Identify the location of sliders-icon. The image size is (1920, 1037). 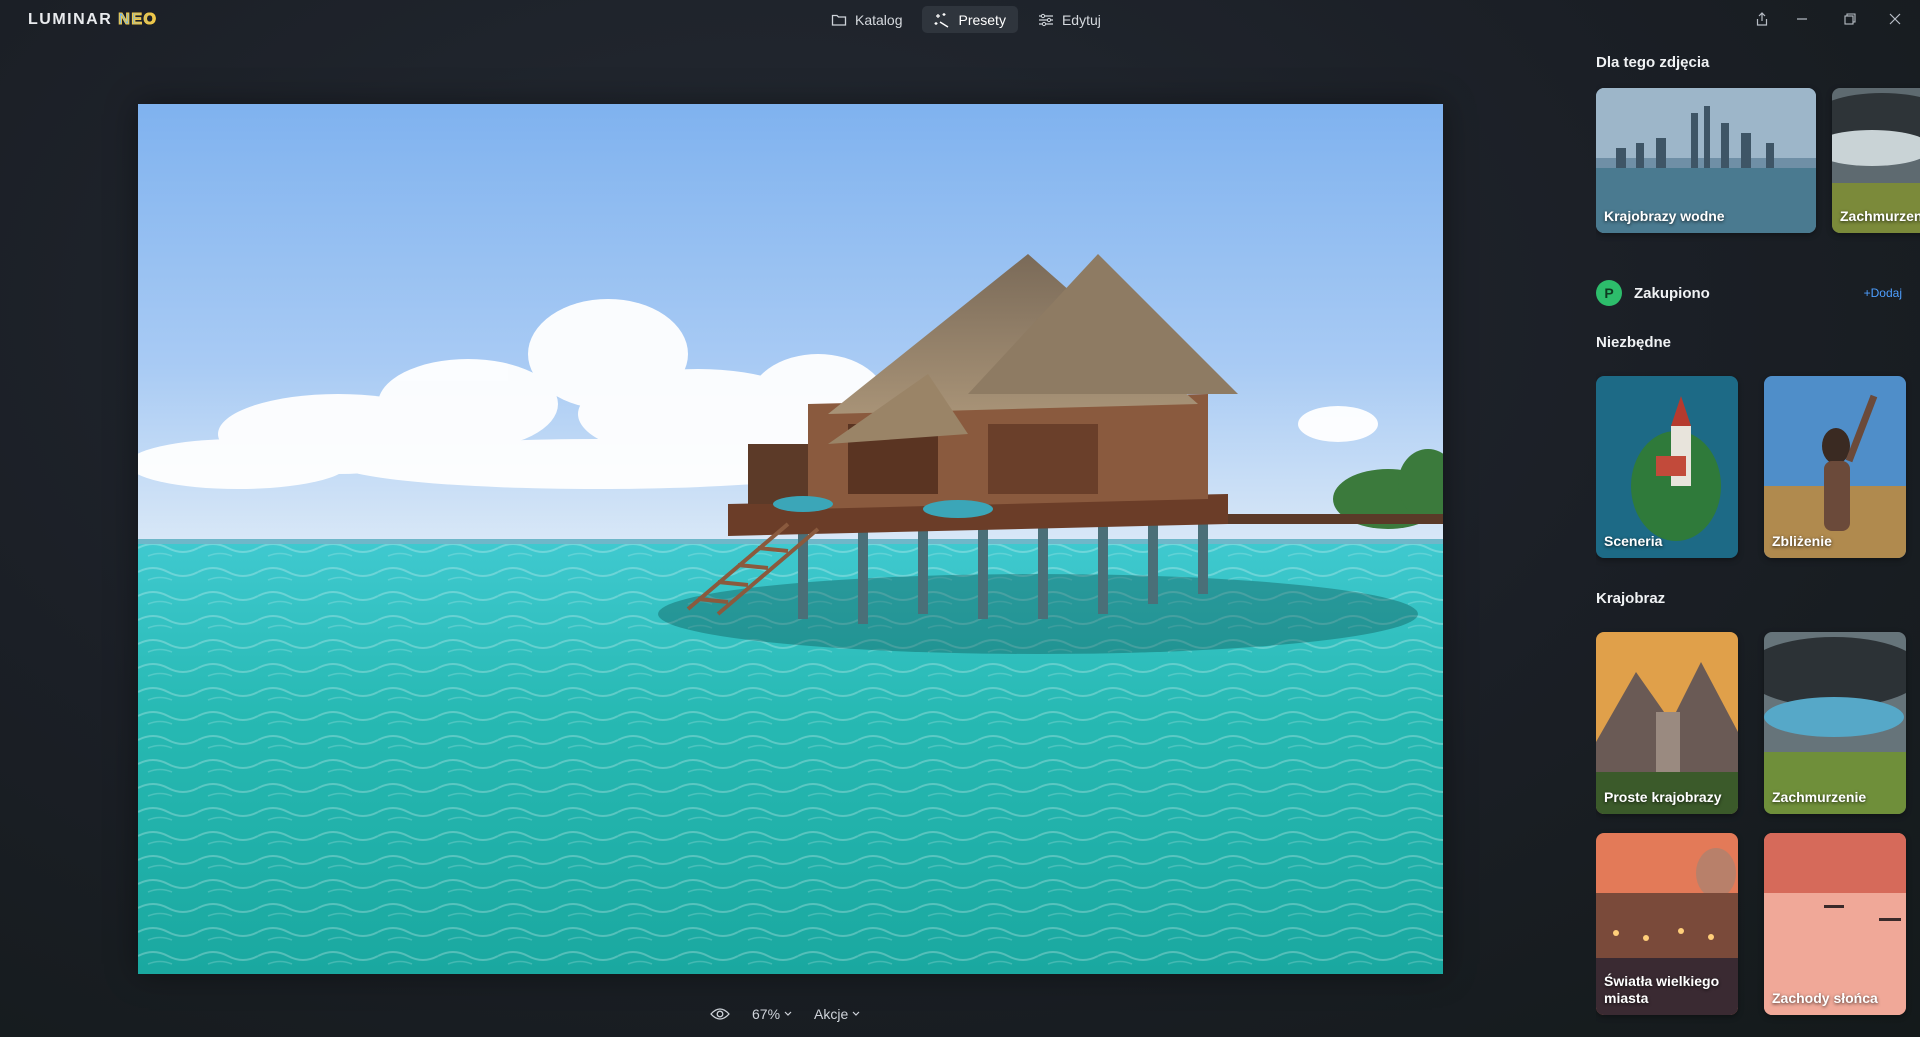
(1045, 19).